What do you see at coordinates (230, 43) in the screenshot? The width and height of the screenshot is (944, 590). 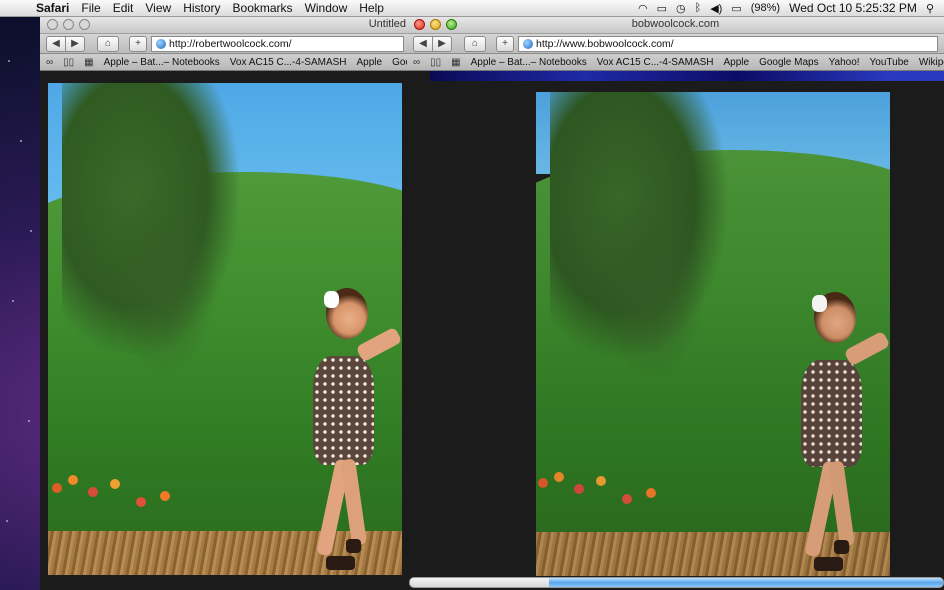 I see `url-text: http://robertwoolcock.com/` at bounding box center [230, 43].